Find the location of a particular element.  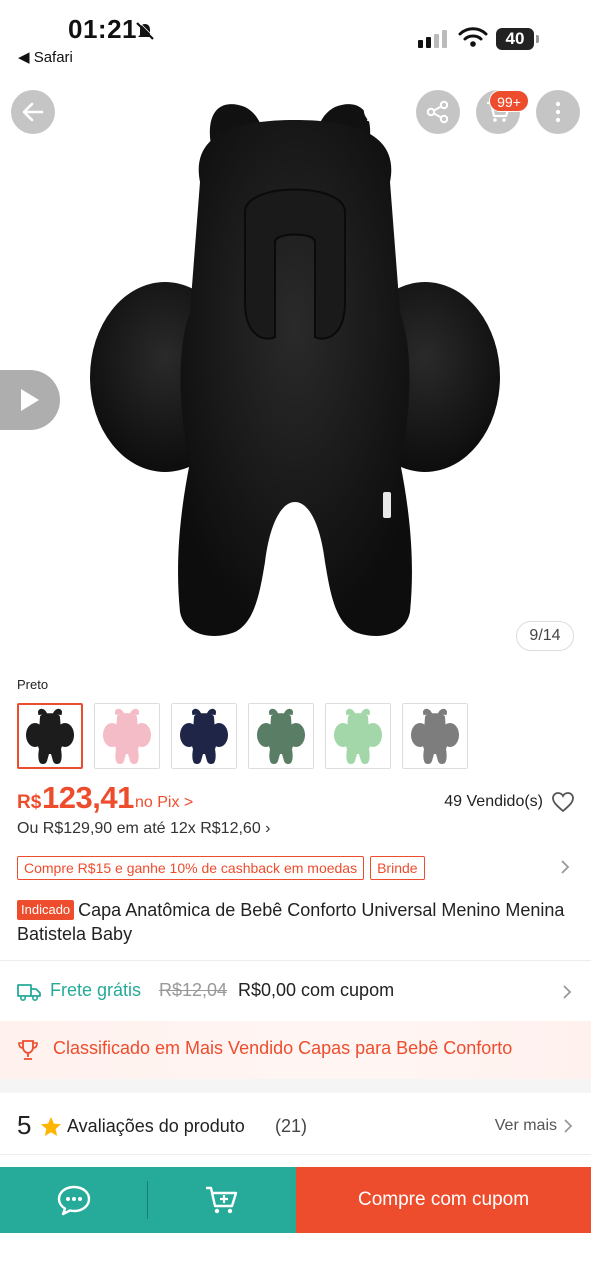

gift-tag: Brinde is located at coordinates (397, 868).